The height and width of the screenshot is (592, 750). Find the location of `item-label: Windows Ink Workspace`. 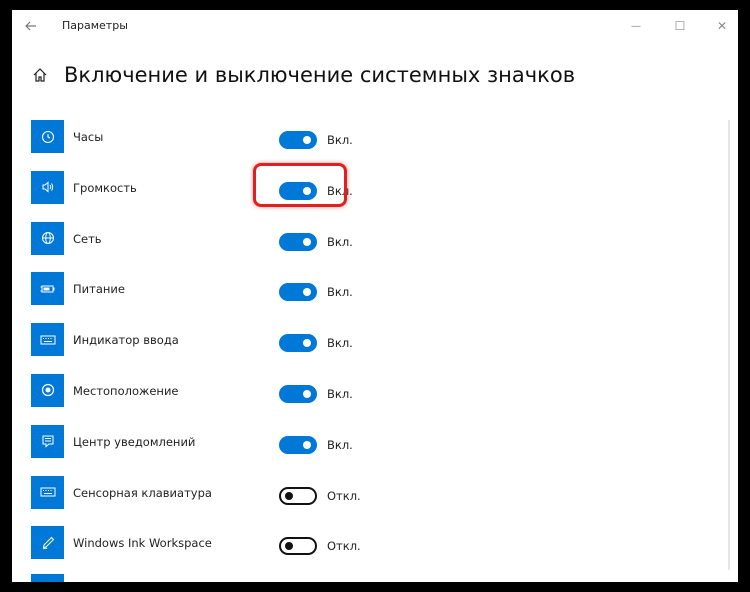

item-label: Windows Ink Workspace is located at coordinates (142, 543).